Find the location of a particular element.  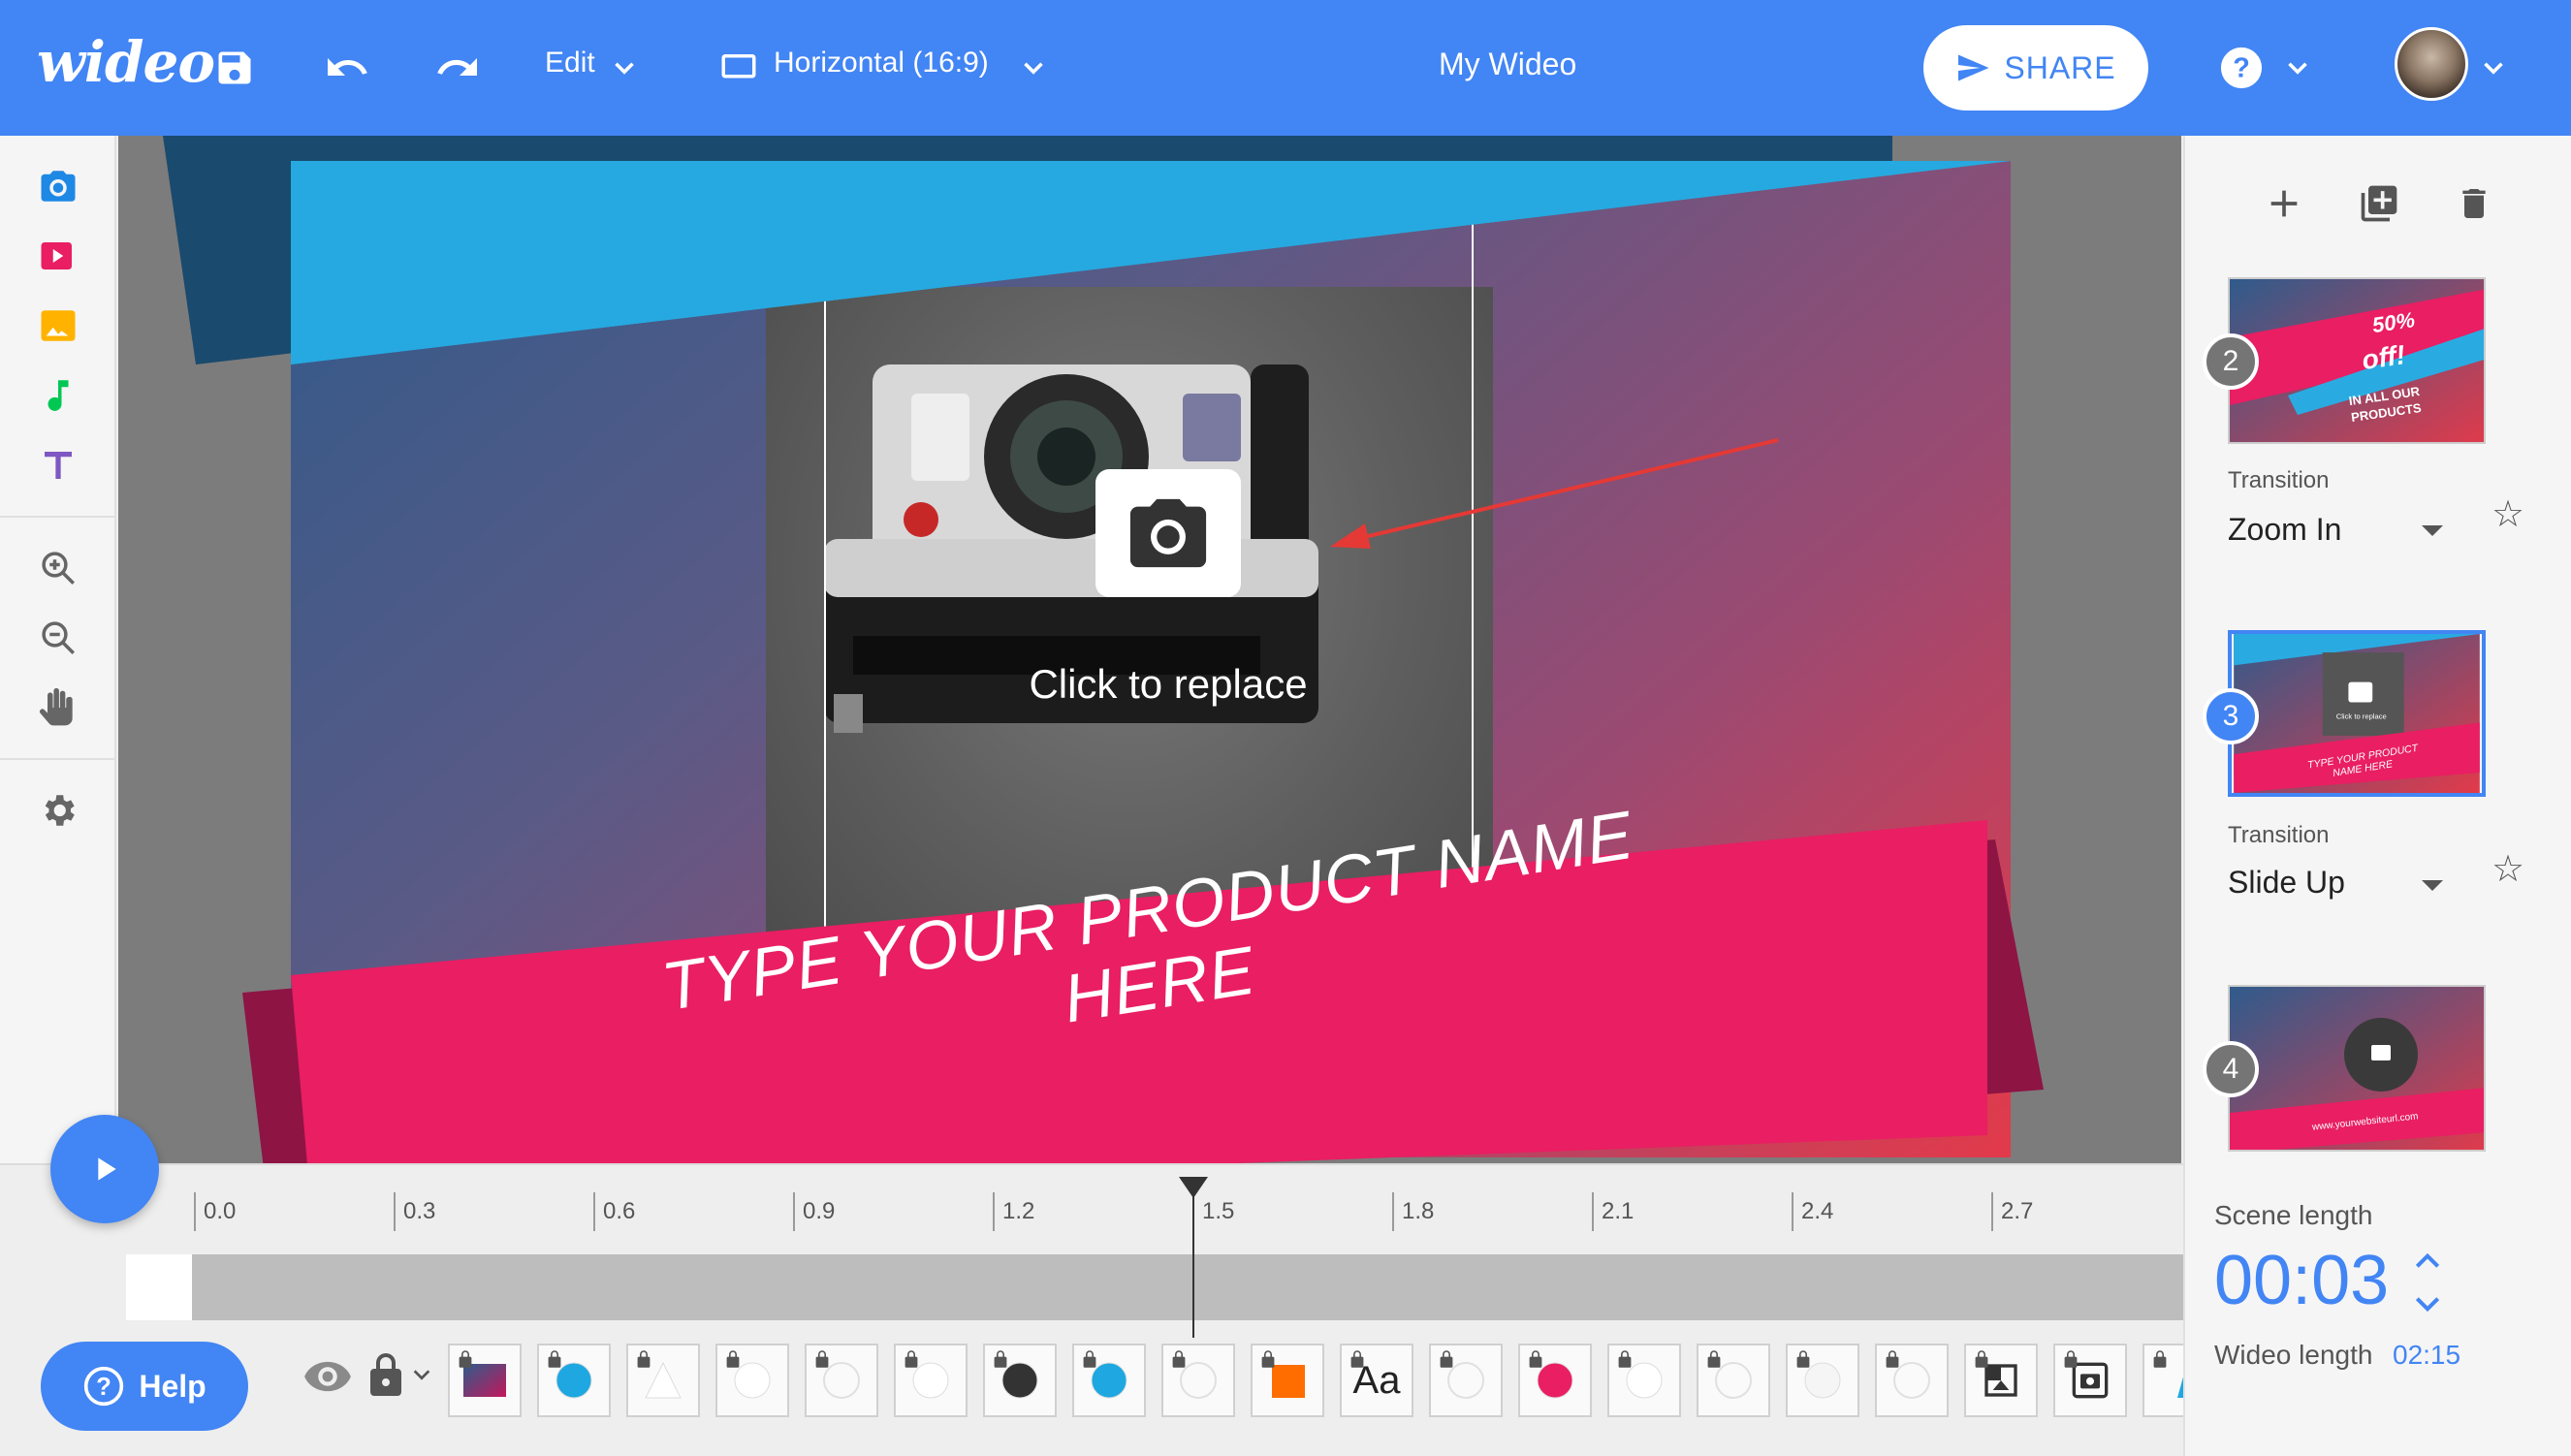

thumb-text: Click to replace is located at coordinates (2361, 716).